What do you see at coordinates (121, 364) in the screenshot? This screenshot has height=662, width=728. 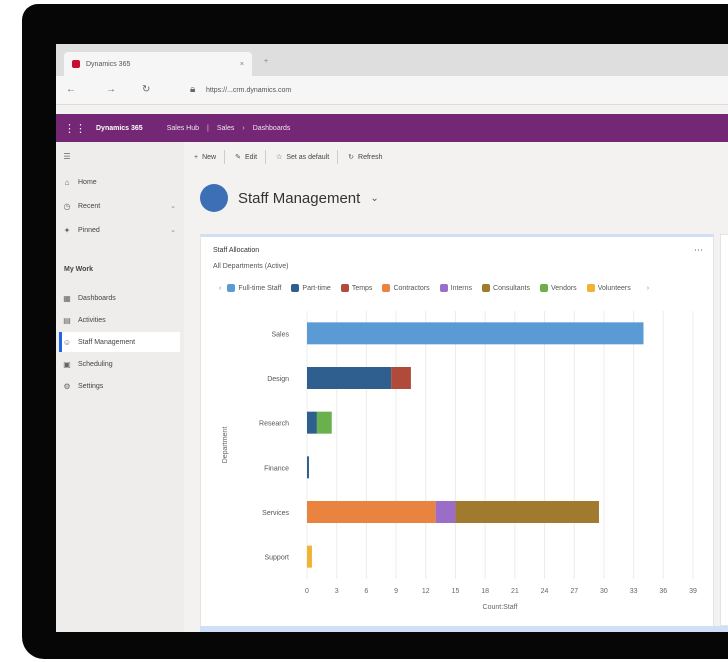 I see `sidebar-item-scheduling: ▣ Scheduling` at bounding box center [121, 364].